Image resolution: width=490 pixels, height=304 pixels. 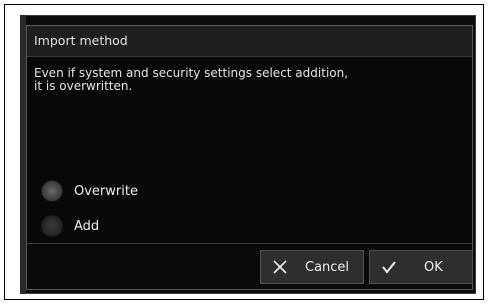 I want to click on cancel-button: Cancel, so click(x=312, y=267).